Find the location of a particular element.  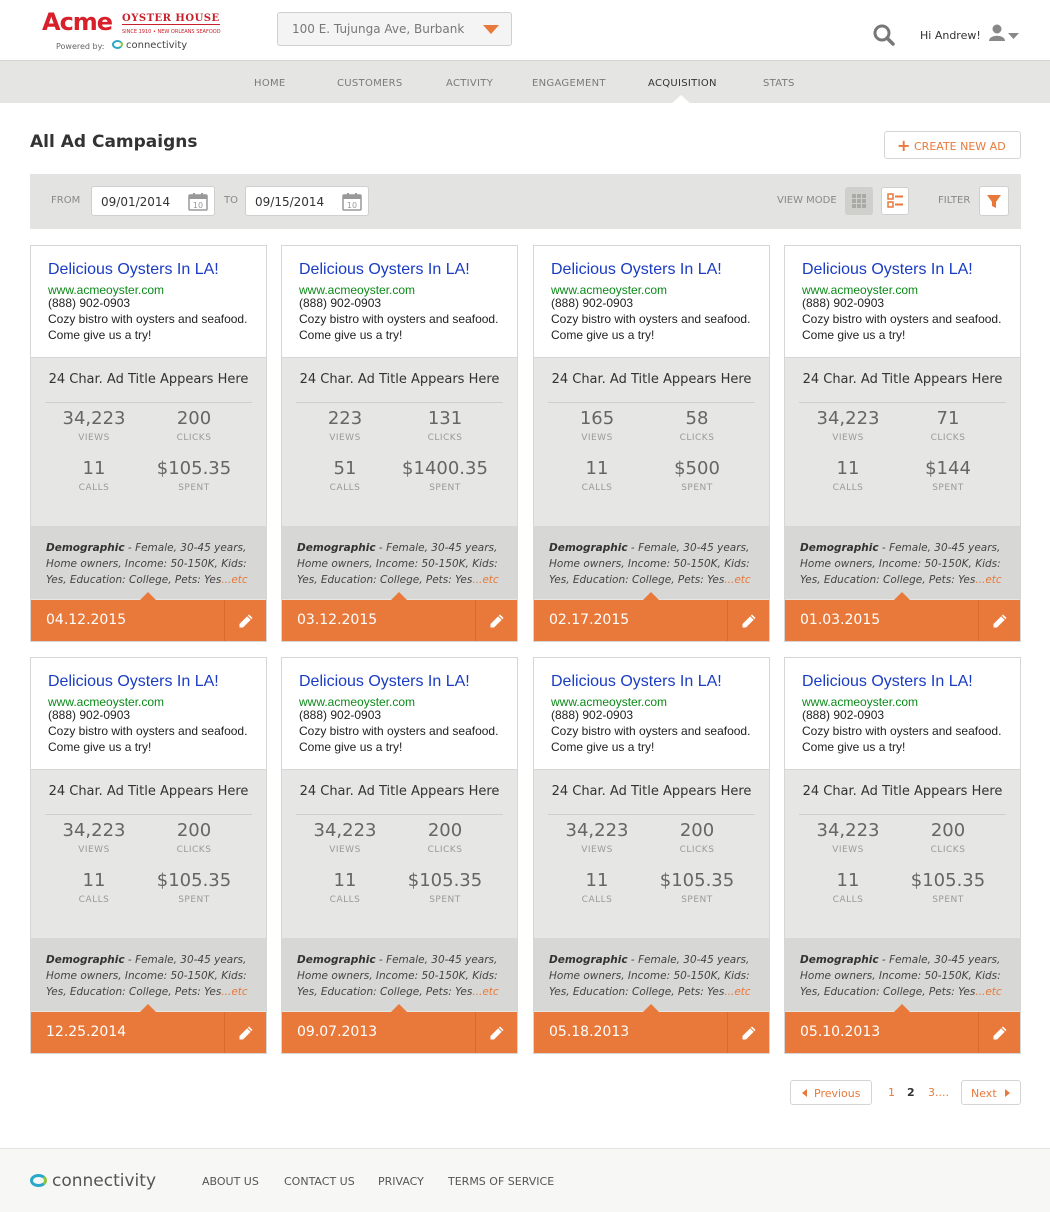

funnel-icon is located at coordinates (994, 201).